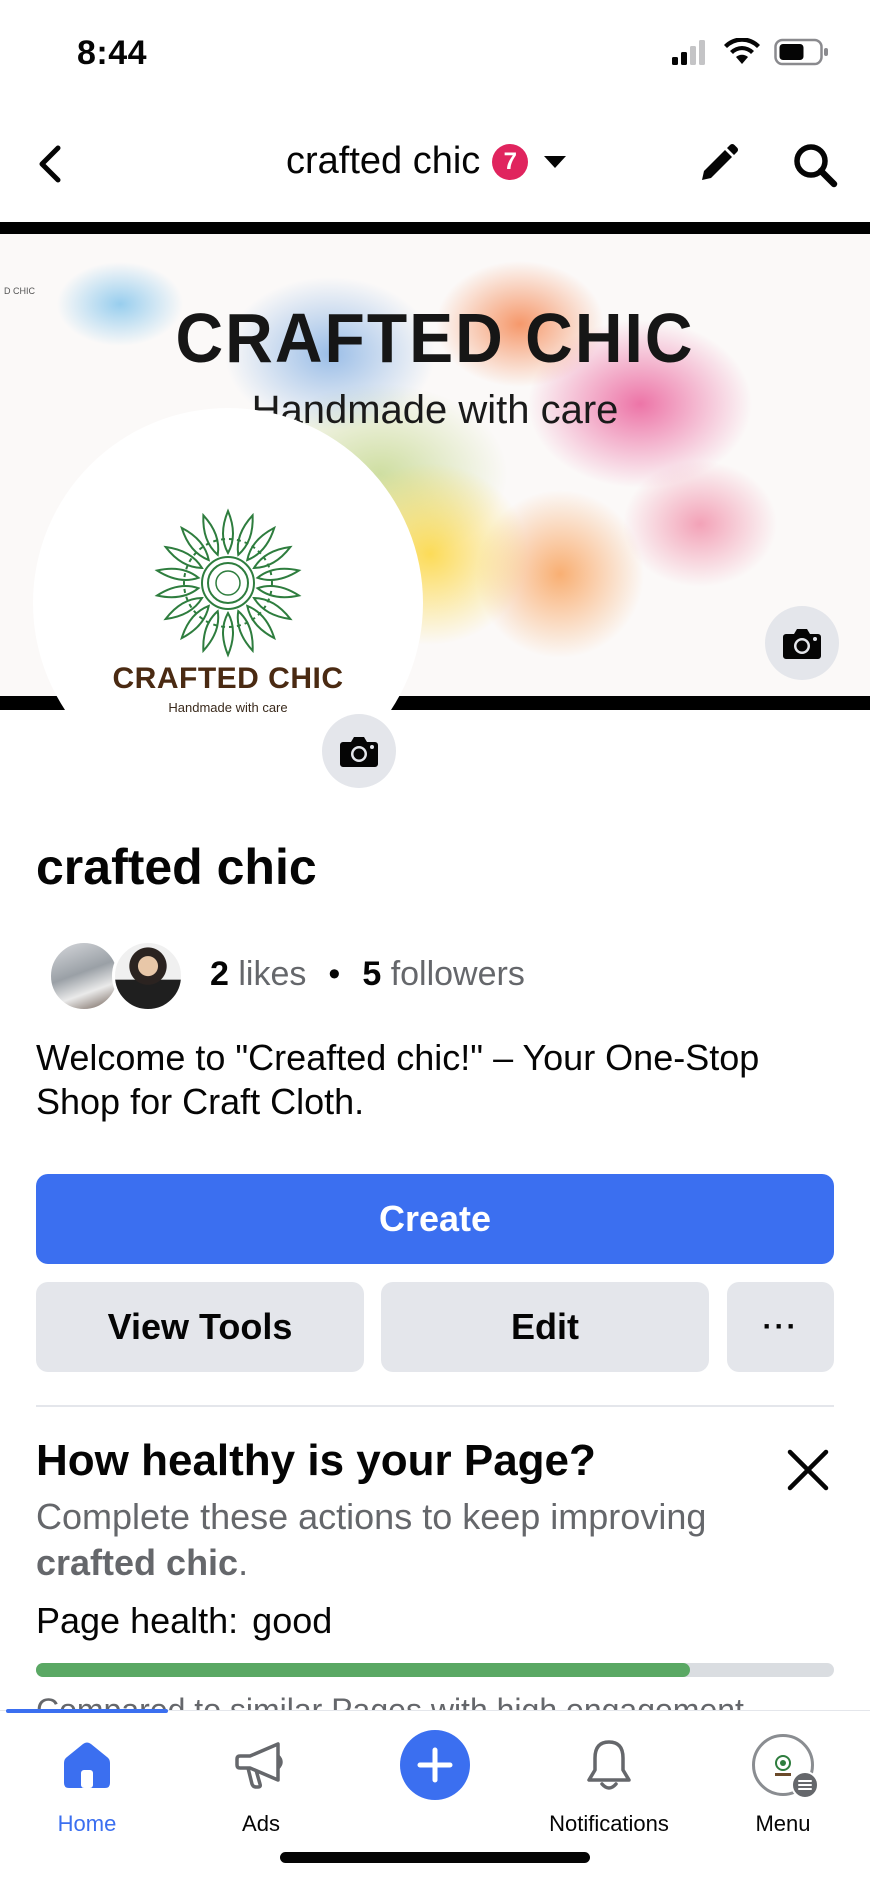 This screenshot has width=870, height=1883. What do you see at coordinates (555, 161) in the screenshot?
I see `caret-down-icon` at bounding box center [555, 161].